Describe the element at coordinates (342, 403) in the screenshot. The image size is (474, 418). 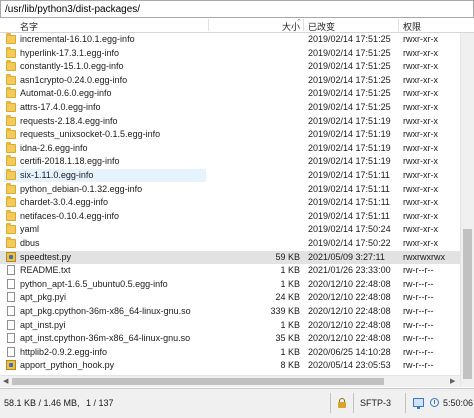
I see `lock-icon` at that location.